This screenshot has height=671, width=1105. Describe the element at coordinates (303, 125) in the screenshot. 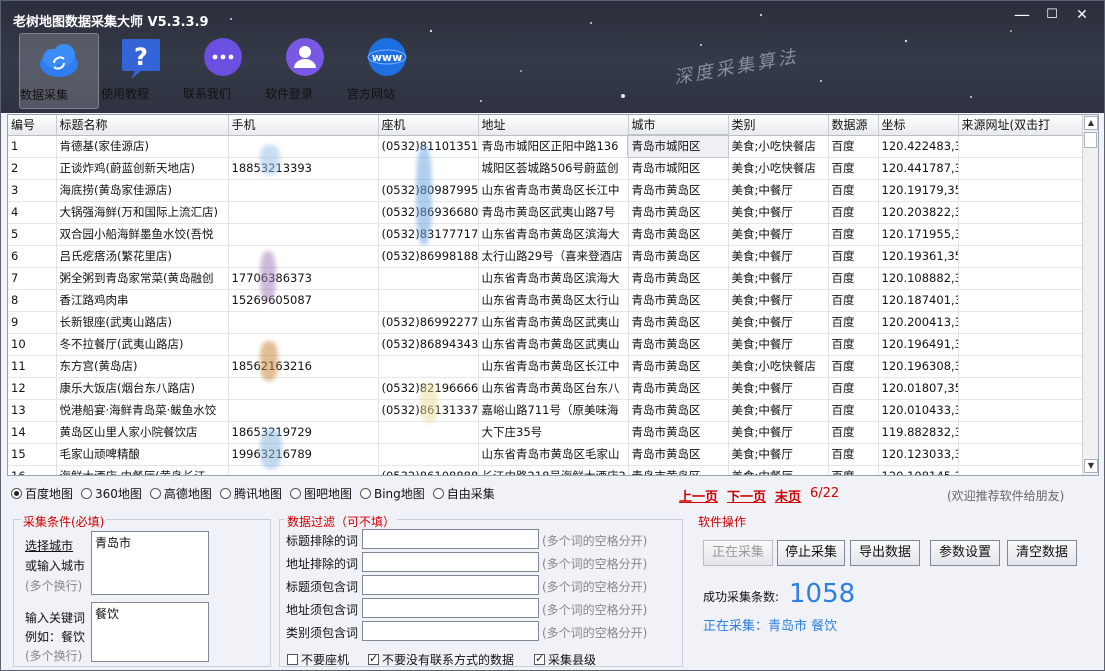

I see `column-header: 手机` at that location.